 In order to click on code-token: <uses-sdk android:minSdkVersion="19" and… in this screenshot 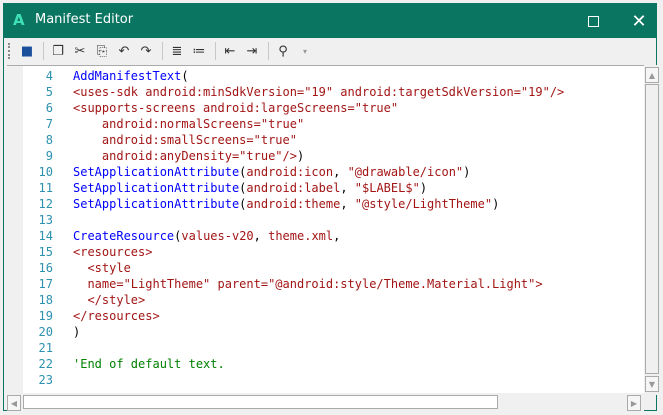, I will do `click(319, 92)`.